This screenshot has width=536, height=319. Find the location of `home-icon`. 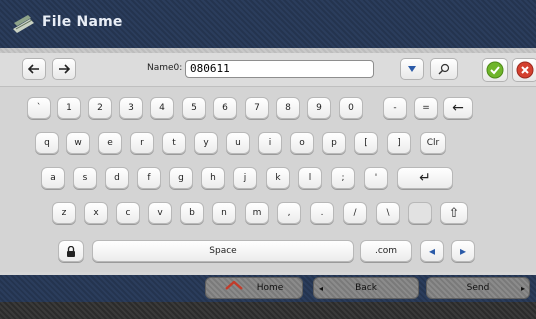

home-icon is located at coordinates (233, 285).